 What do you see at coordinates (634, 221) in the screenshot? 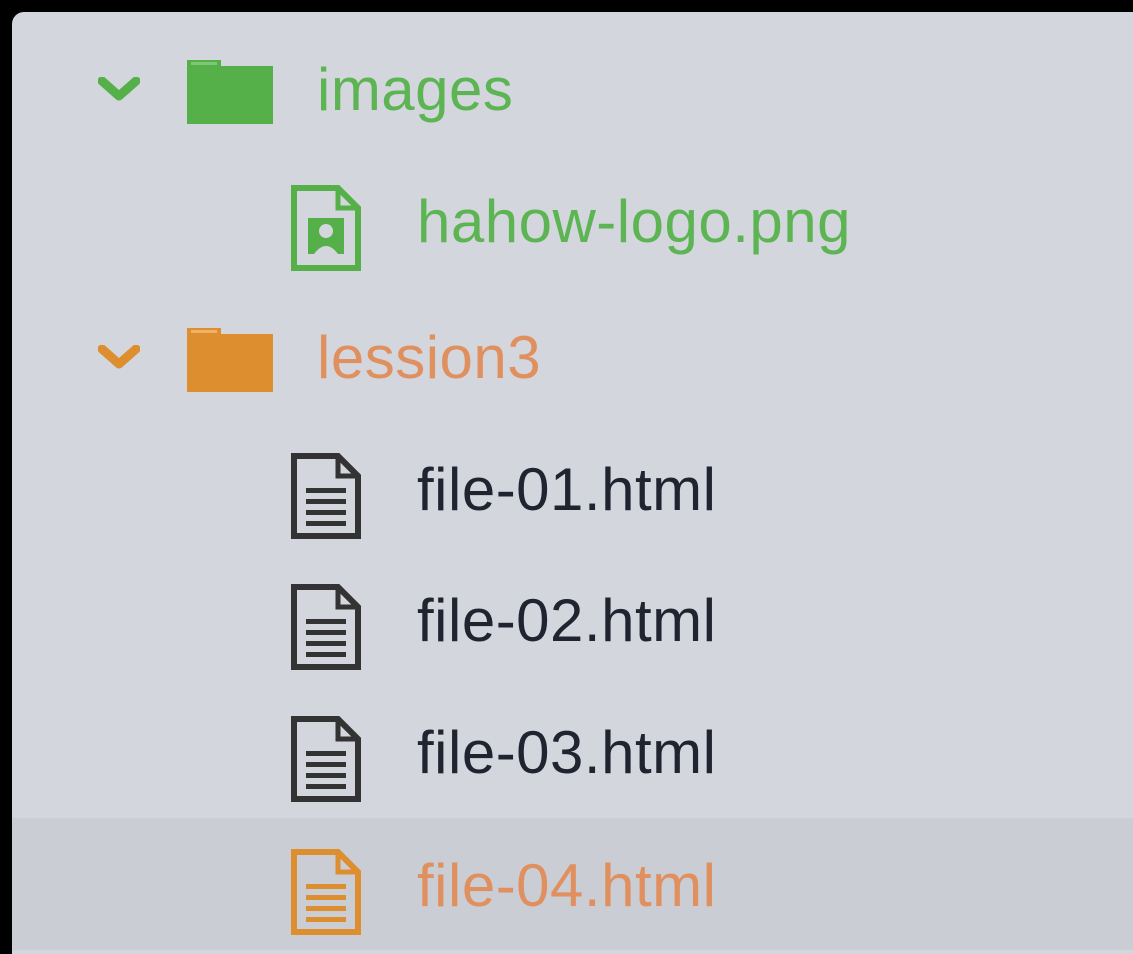
I see `file-label-hahow-logo: hahow-logo.png` at bounding box center [634, 221].